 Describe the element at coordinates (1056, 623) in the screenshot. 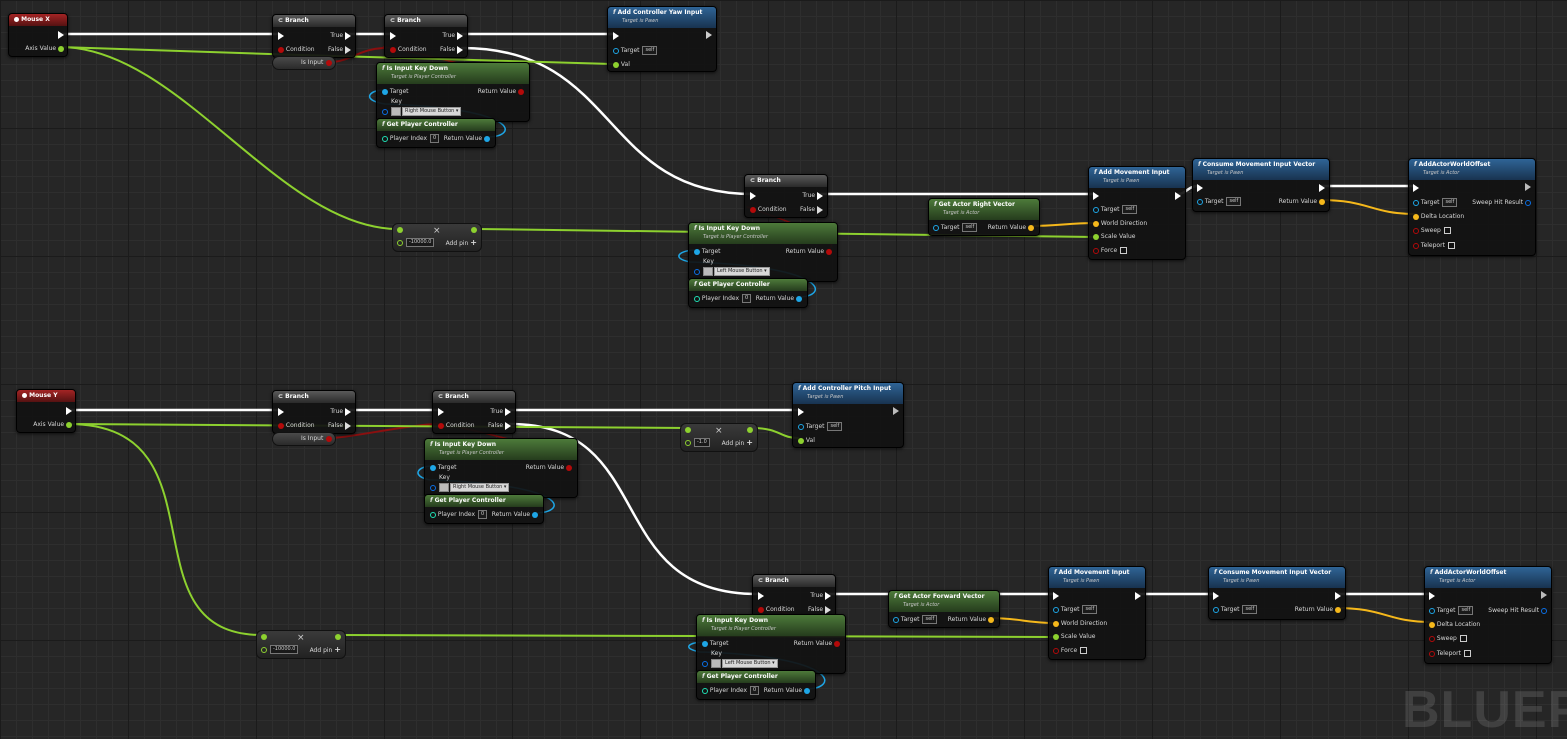

I see `world-direction-pin` at that location.